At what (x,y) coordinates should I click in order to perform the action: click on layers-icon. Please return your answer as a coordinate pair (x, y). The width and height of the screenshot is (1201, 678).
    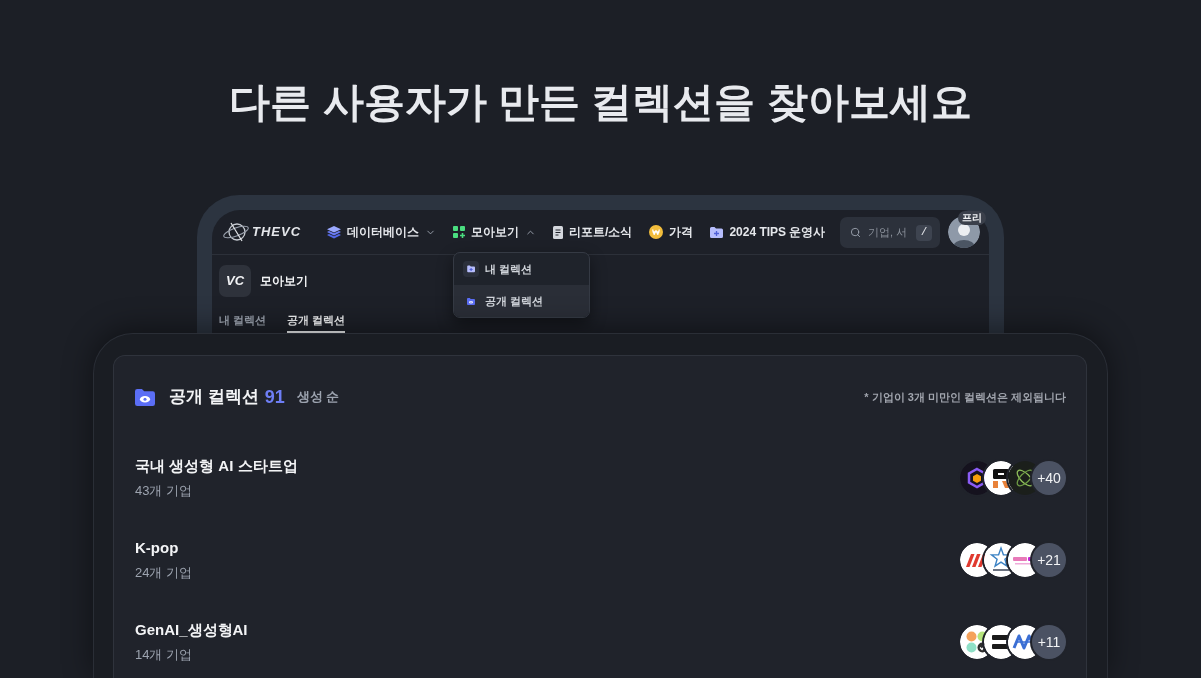
    Looking at the image, I should click on (334, 232).